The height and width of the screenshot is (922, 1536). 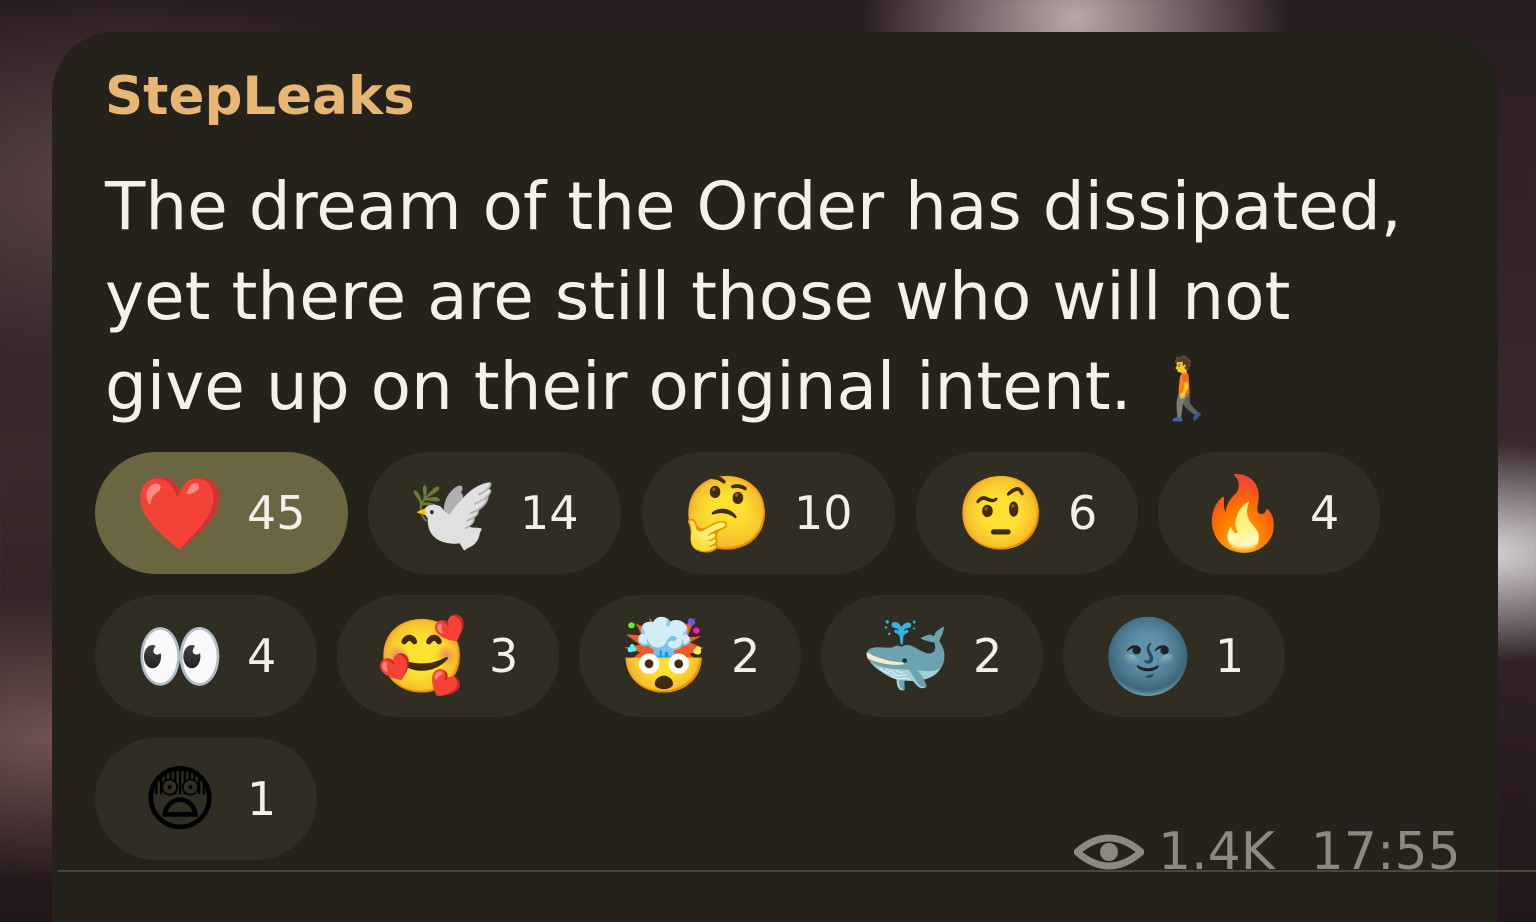 I want to click on divider, so click(x=797, y=871).